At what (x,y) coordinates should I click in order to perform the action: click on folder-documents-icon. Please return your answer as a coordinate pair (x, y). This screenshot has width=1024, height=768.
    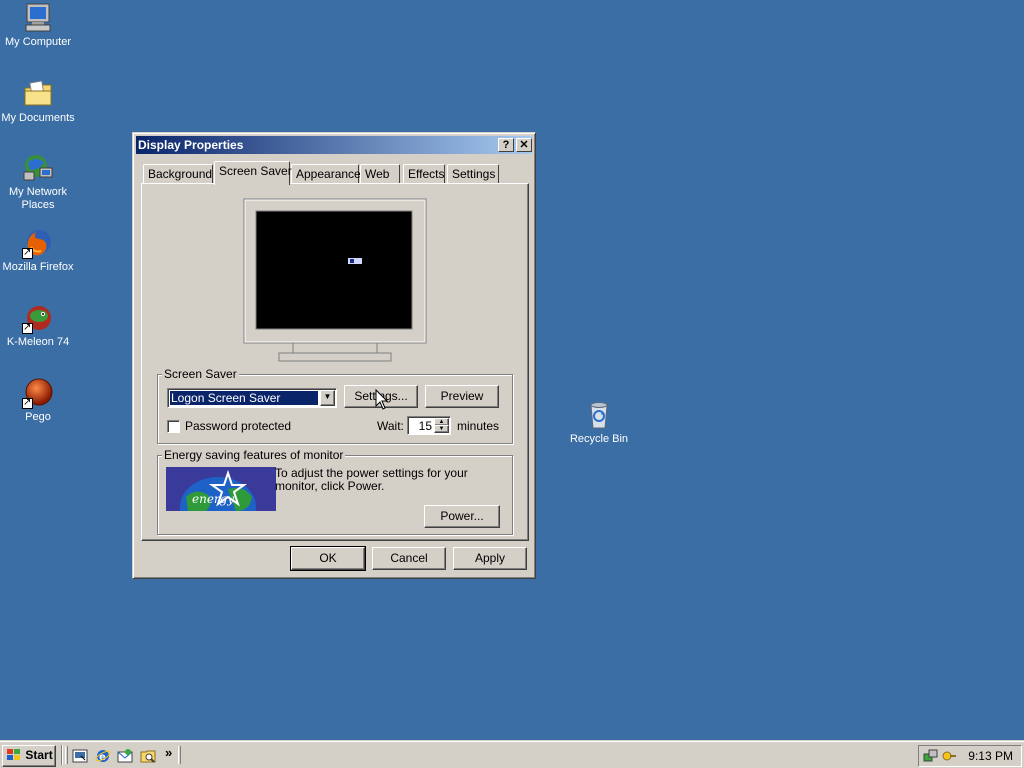
    Looking at the image, I should click on (38, 94).